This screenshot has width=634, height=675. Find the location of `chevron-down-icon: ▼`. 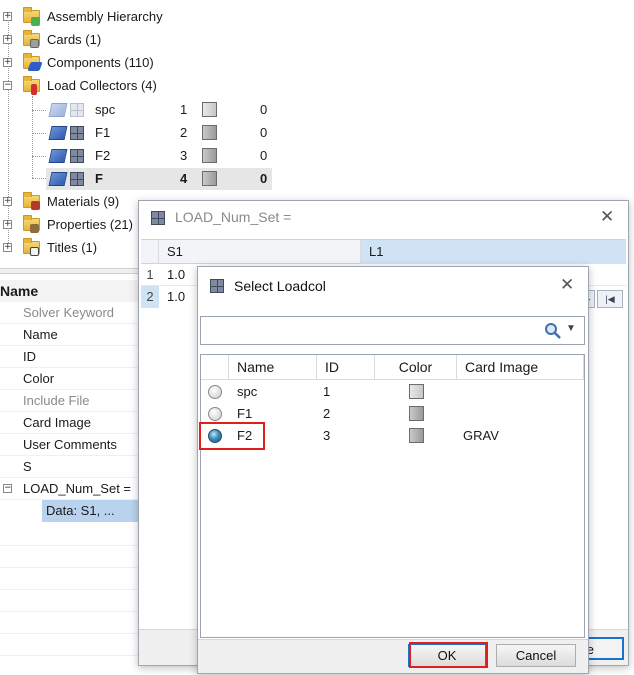

chevron-down-icon: ▼ is located at coordinates (571, 328).